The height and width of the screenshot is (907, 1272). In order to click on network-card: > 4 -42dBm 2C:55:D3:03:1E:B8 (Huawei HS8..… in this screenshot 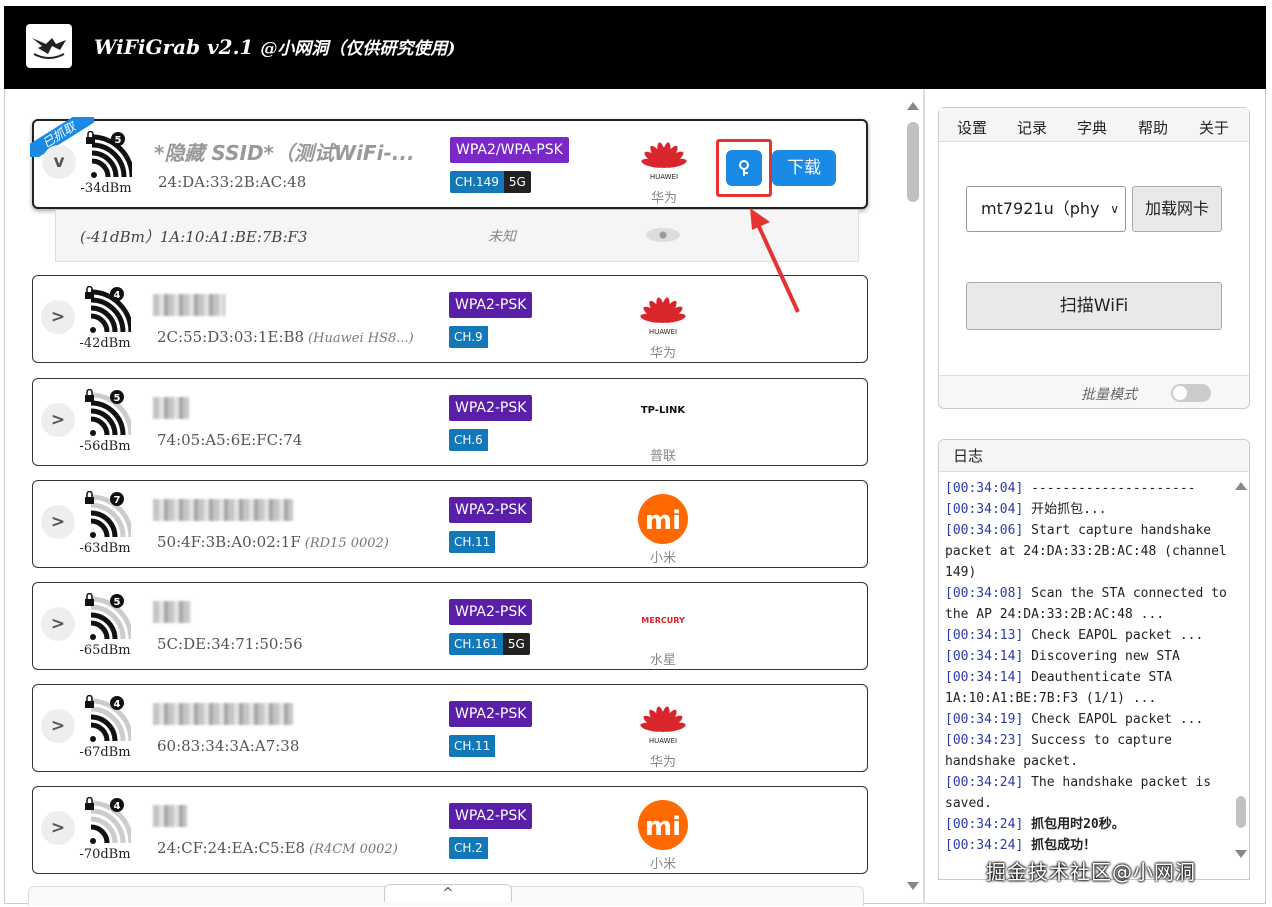, I will do `click(450, 319)`.